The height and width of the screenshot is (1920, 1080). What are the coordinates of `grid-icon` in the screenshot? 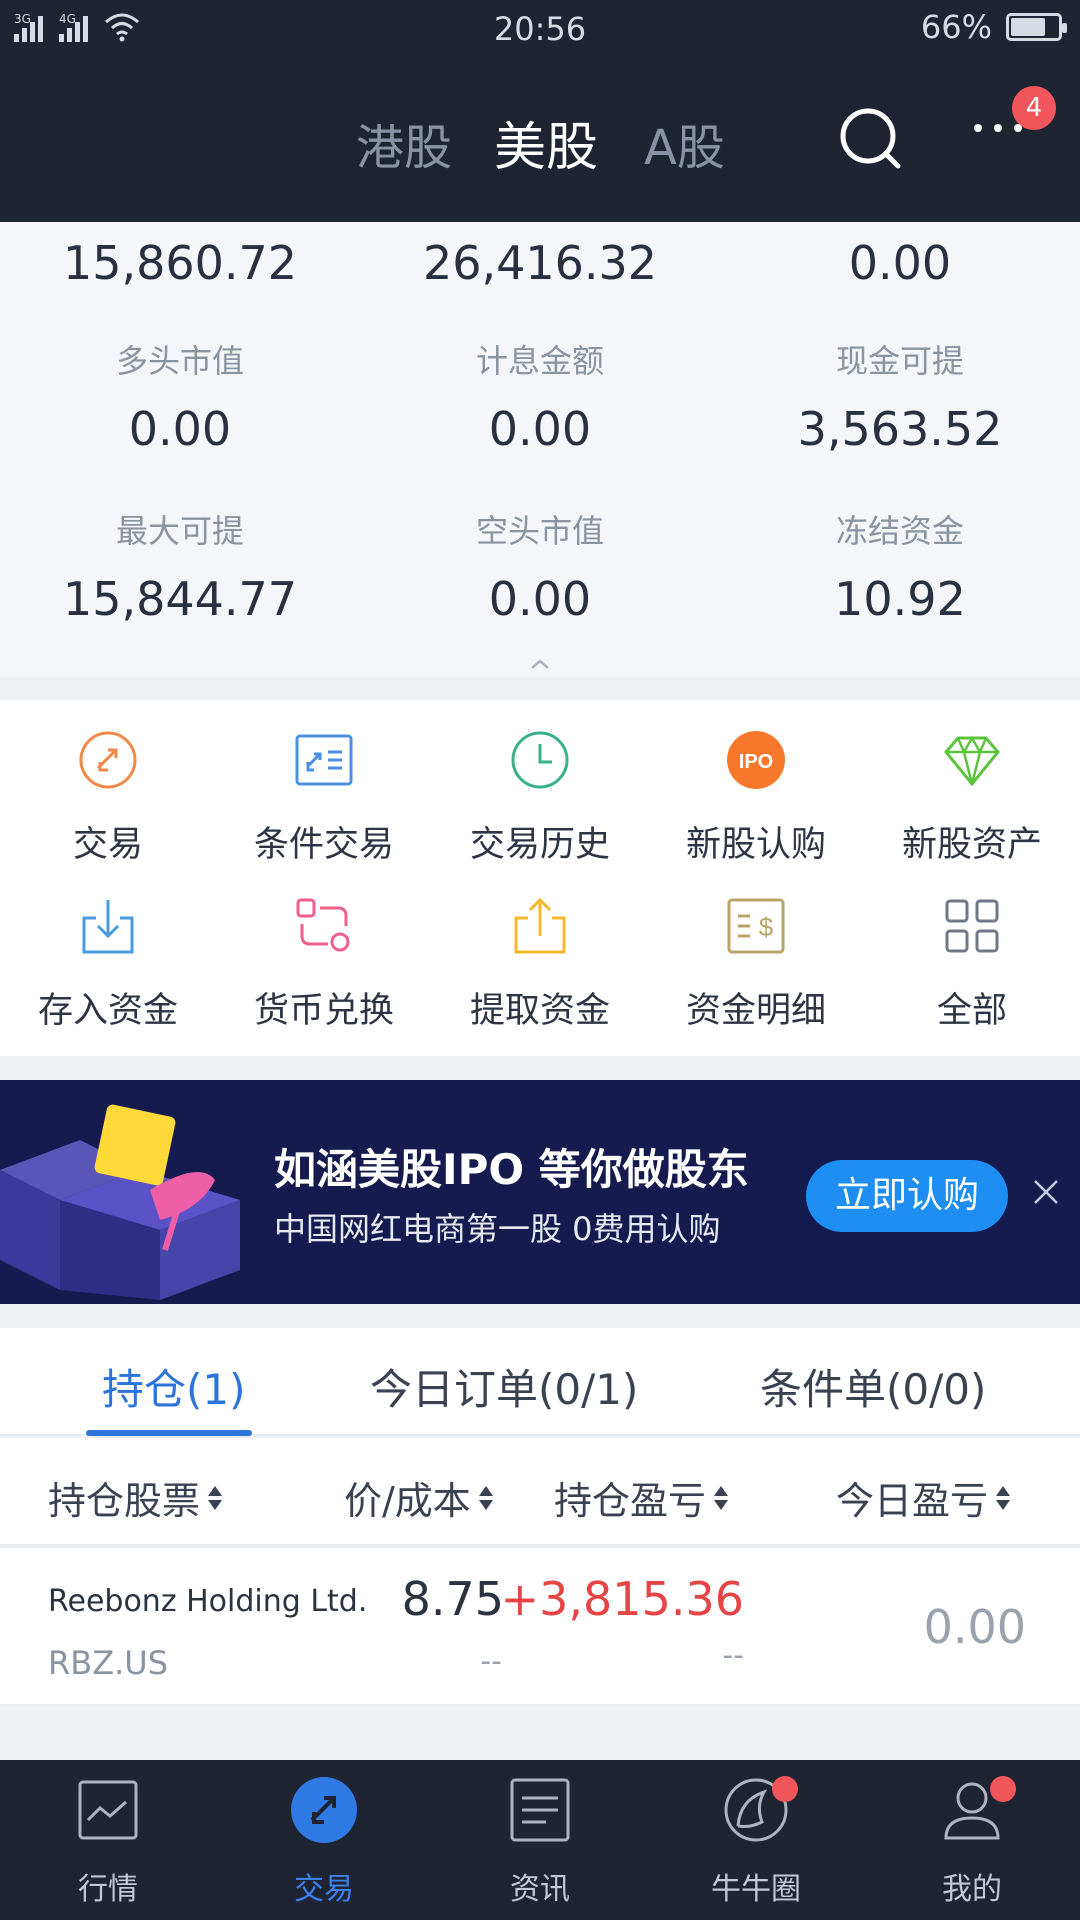 It's located at (972, 926).